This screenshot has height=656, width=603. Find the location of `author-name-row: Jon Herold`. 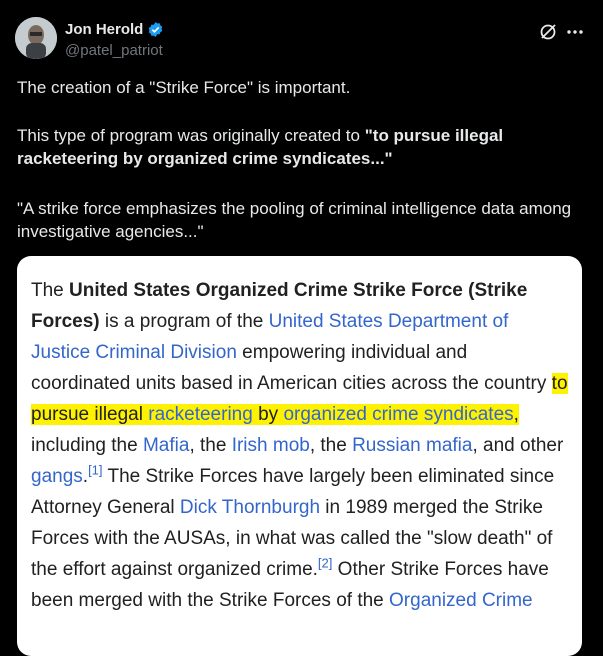

author-name-row: Jon Herold is located at coordinates (114, 29).